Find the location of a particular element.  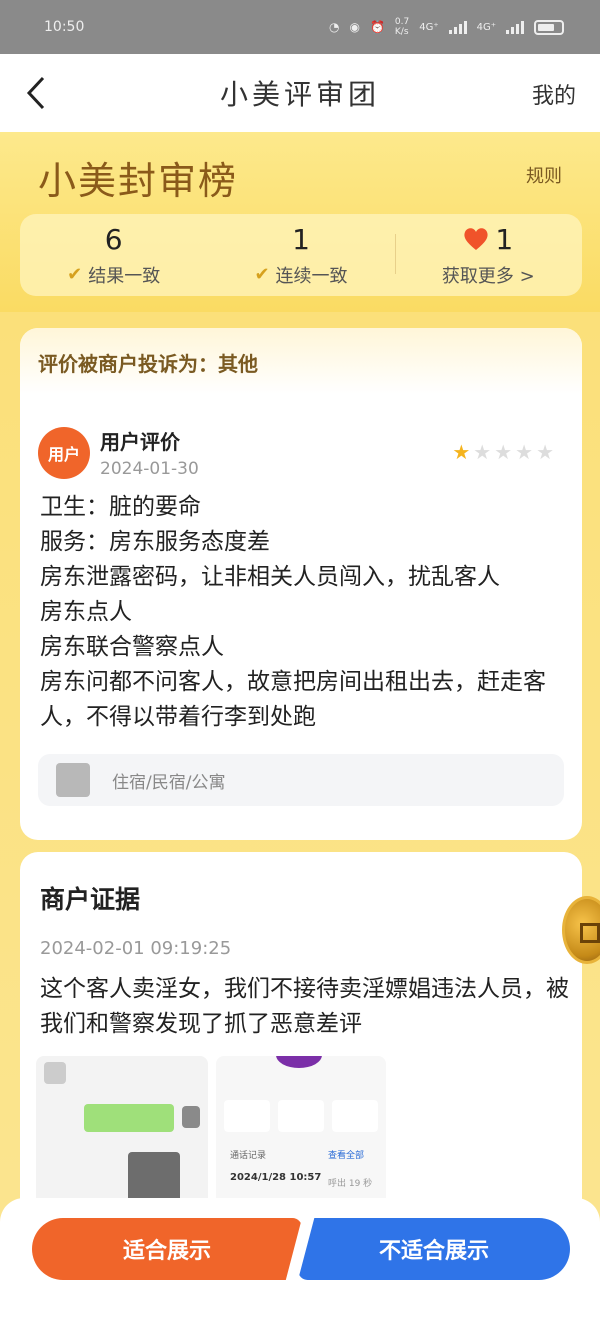

rules-link: 规则 is located at coordinates (544, 175).